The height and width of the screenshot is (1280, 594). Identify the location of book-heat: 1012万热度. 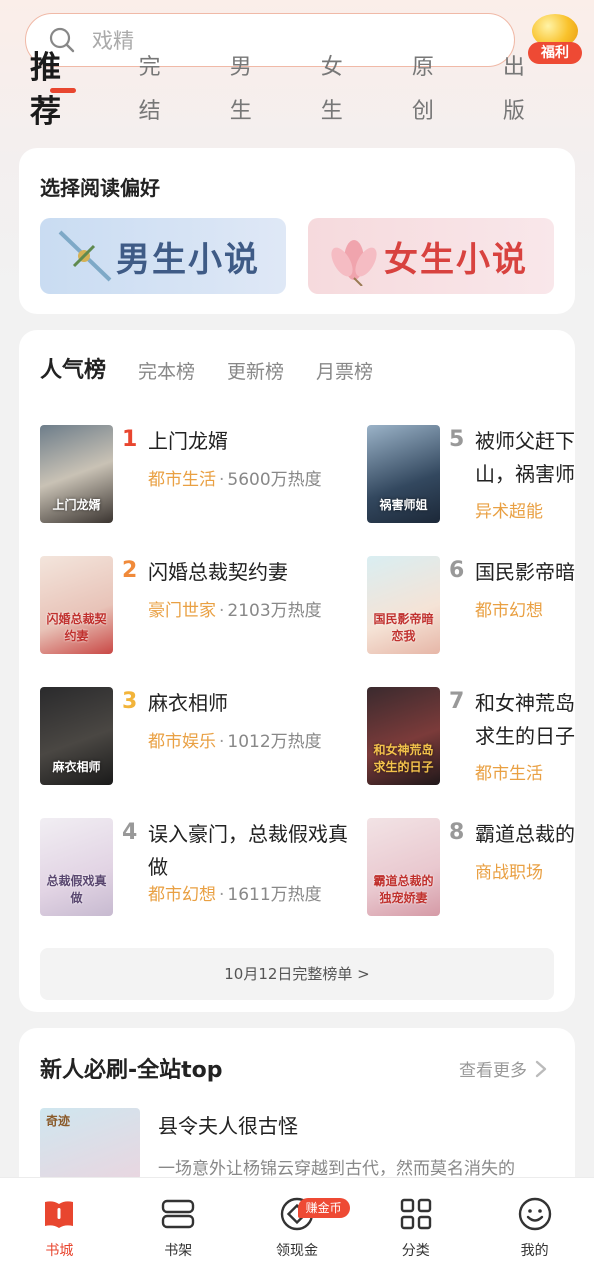
(274, 742).